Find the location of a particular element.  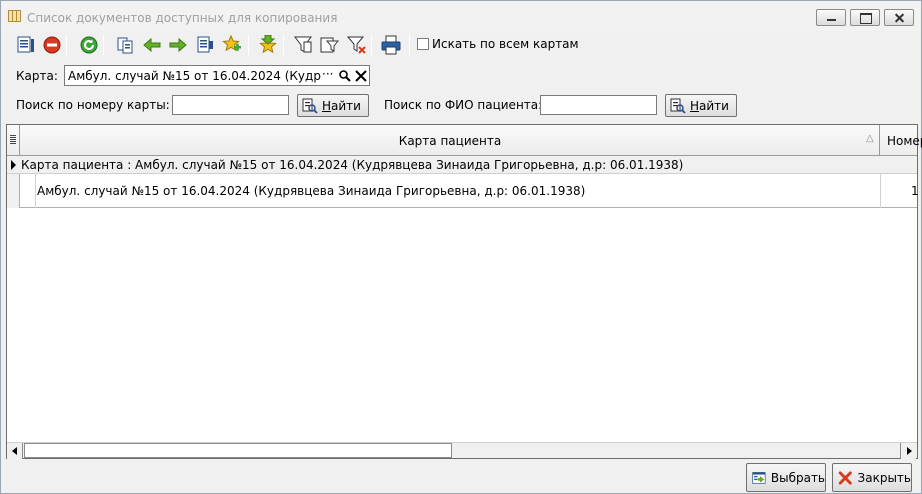

find-by-patient-name-button: Найти is located at coordinates (701, 105).